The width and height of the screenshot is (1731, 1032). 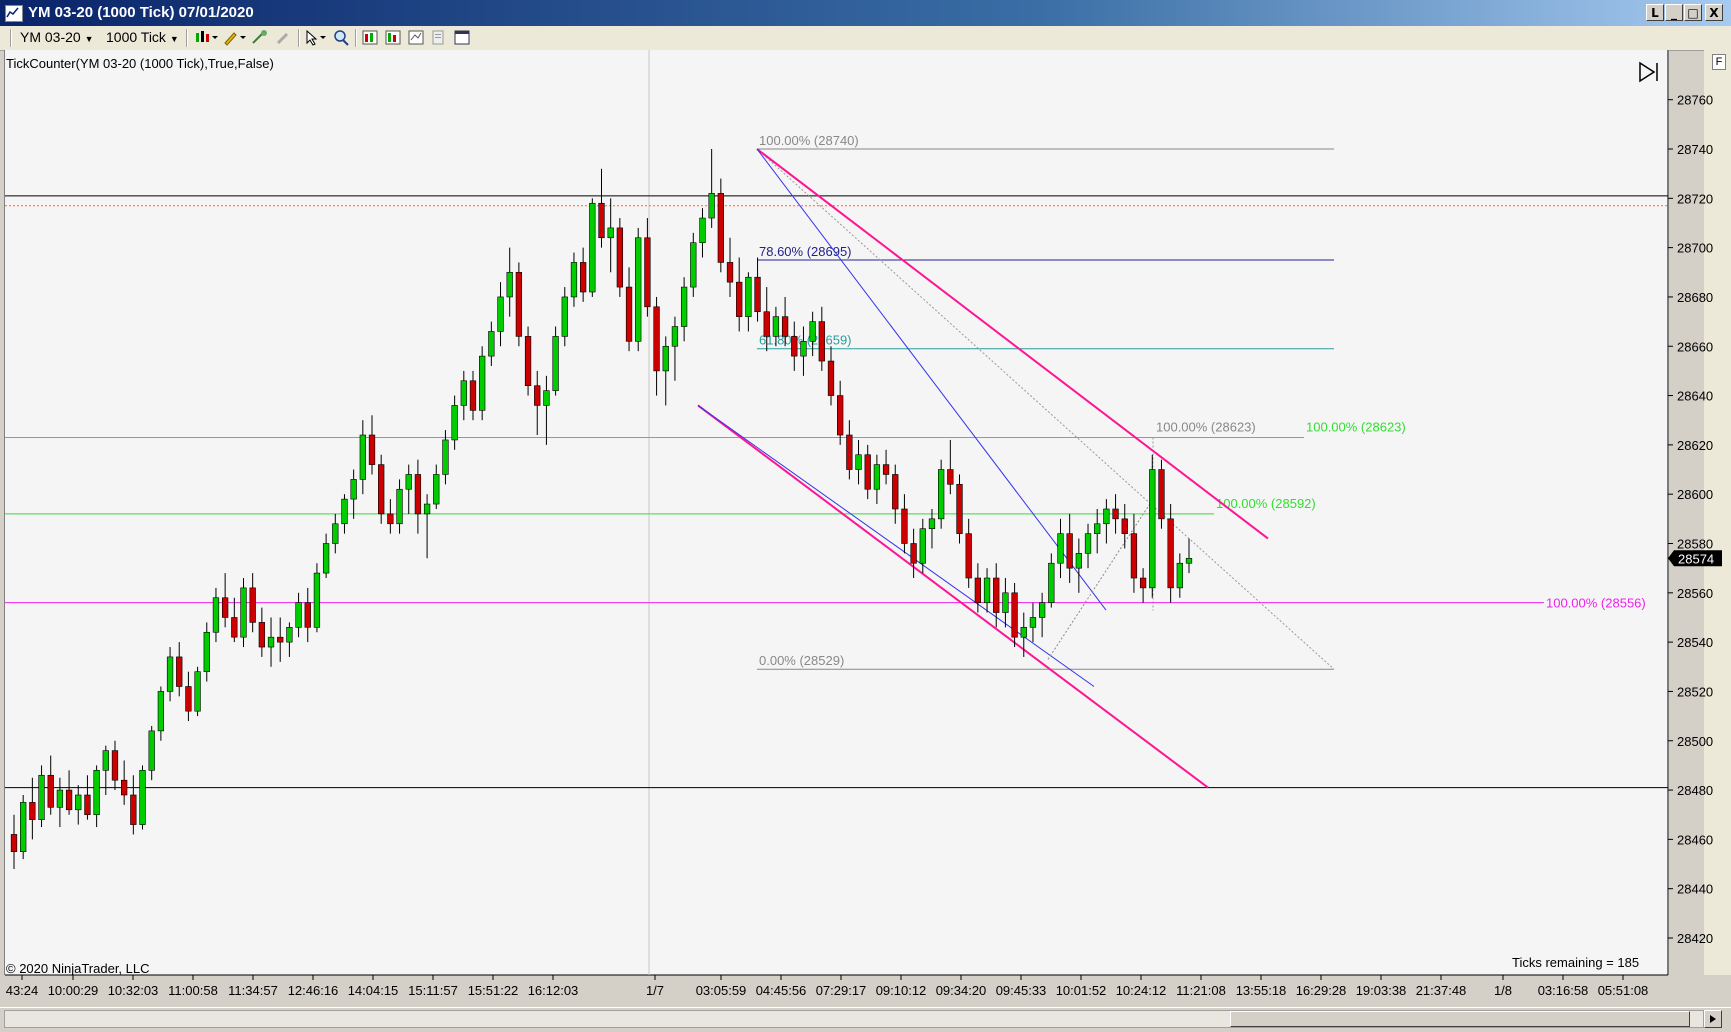 What do you see at coordinates (1713, 1019) in the screenshot?
I see `scroll-right-icon` at bounding box center [1713, 1019].